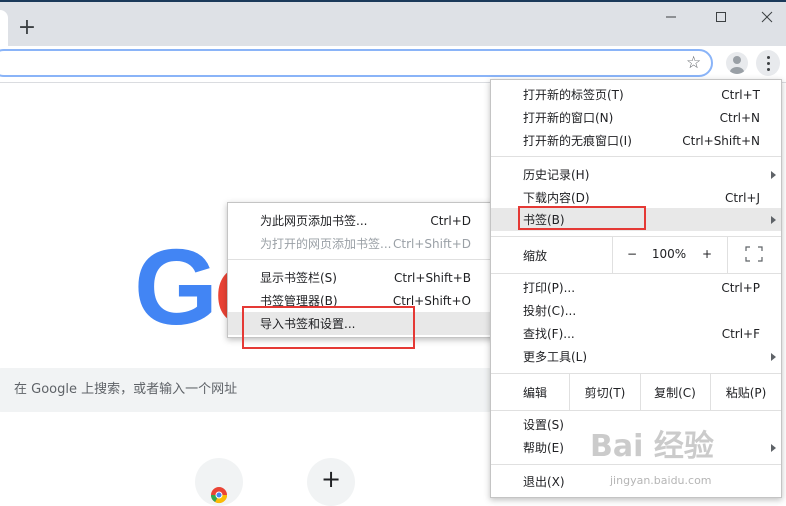  Describe the element at coordinates (328, 327) in the screenshot. I see `highlight-box-import` at that location.